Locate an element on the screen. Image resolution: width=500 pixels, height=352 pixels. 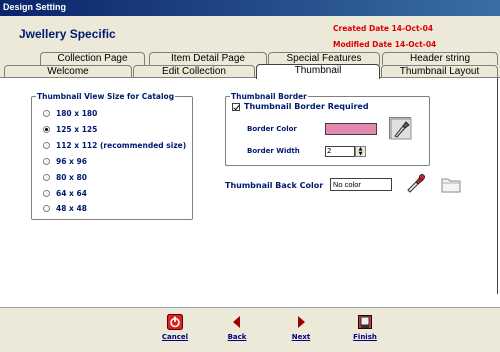
finish-label: Finish is located at coordinates (365, 337).